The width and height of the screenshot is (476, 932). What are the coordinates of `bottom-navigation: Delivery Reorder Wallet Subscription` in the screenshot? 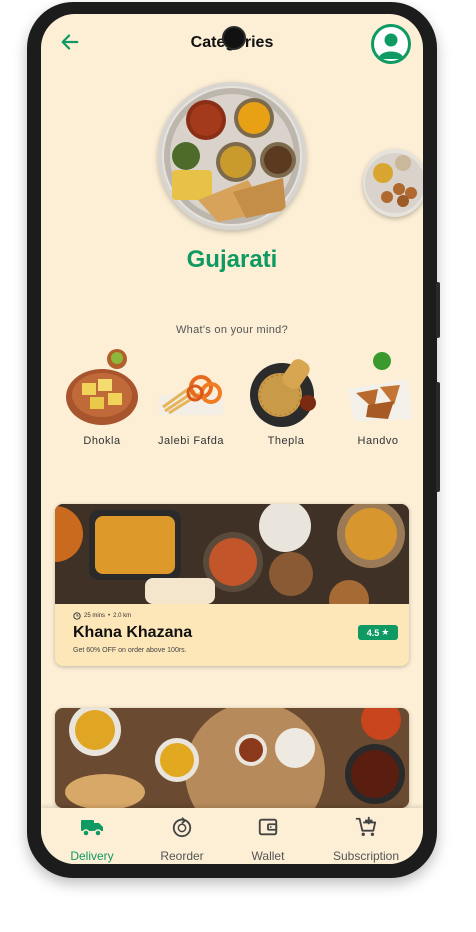 It's located at (232, 836).